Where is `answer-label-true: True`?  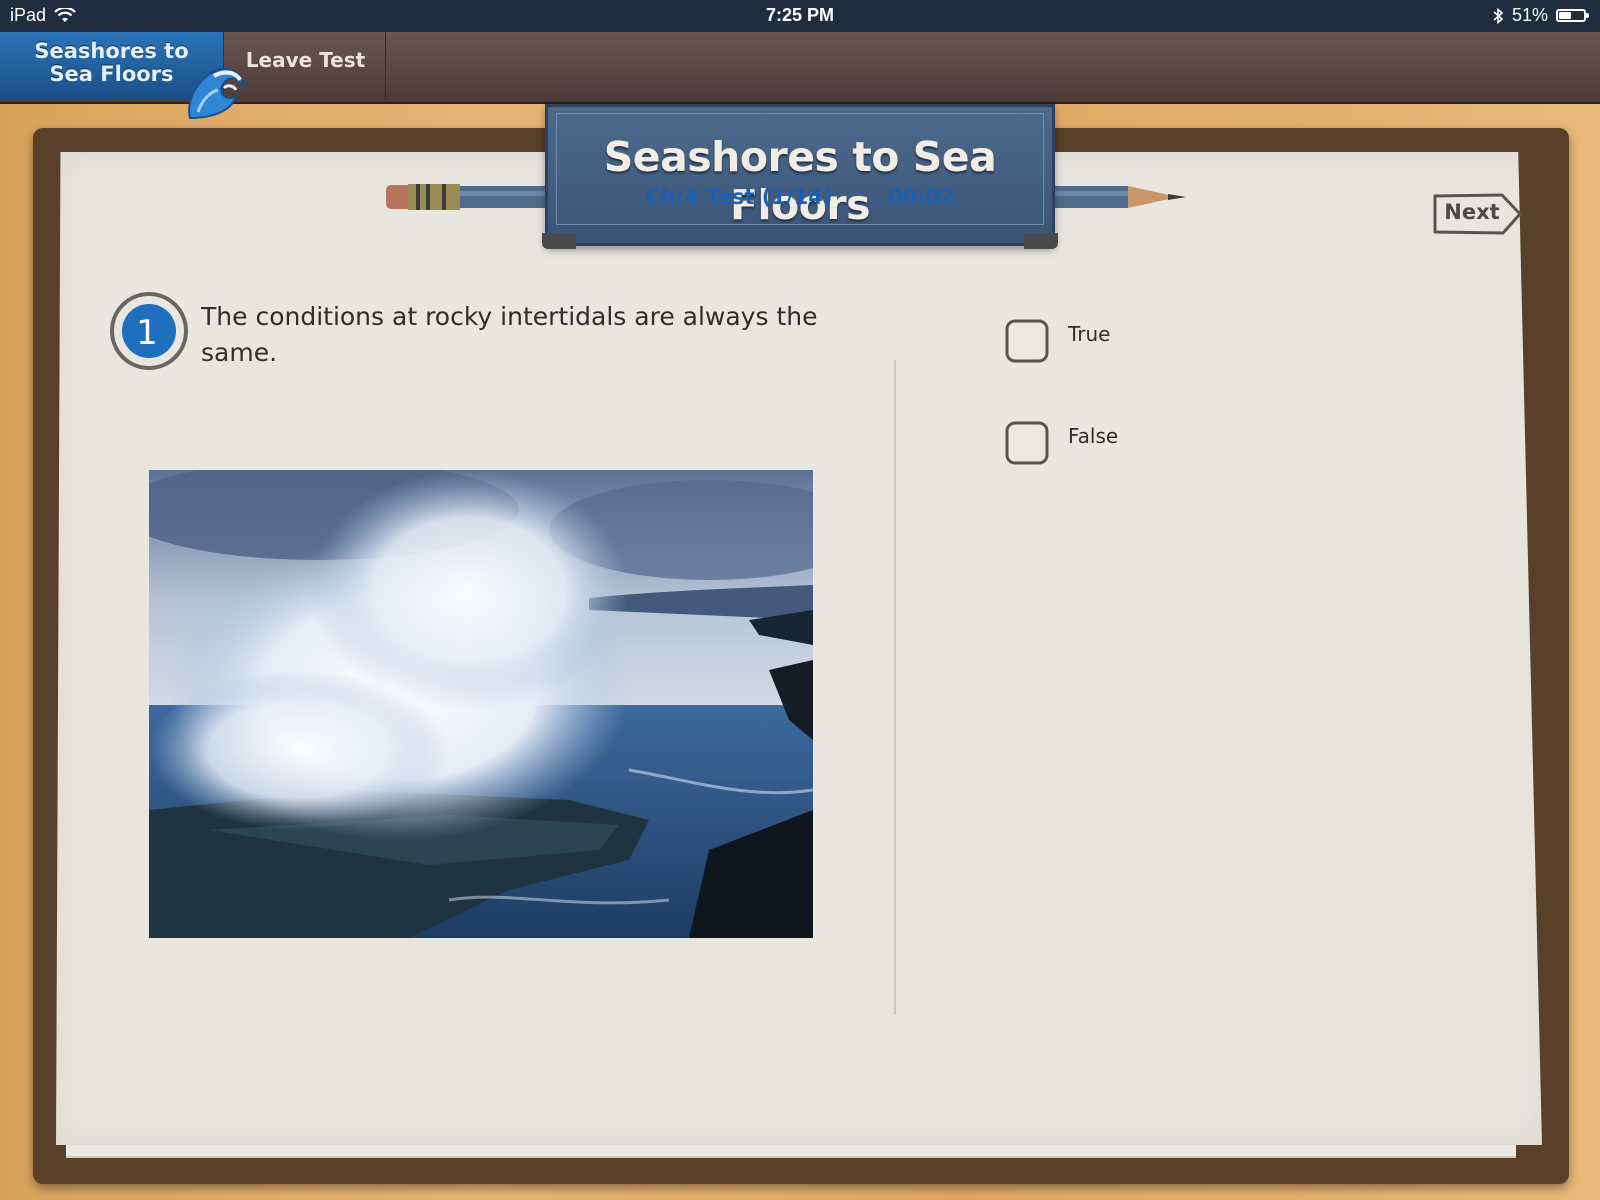 answer-label-true: True is located at coordinates (1089, 334).